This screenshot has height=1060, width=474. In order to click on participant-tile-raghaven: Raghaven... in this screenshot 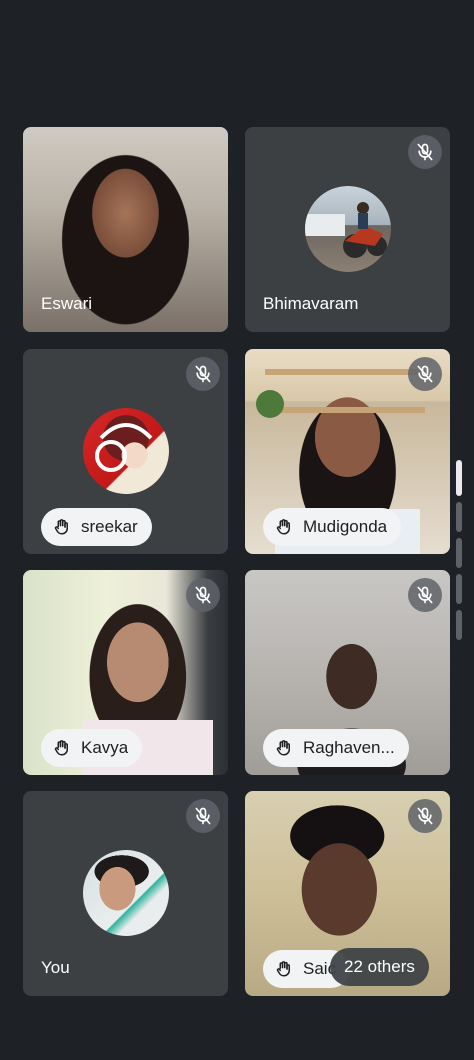, I will do `click(347, 672)`.